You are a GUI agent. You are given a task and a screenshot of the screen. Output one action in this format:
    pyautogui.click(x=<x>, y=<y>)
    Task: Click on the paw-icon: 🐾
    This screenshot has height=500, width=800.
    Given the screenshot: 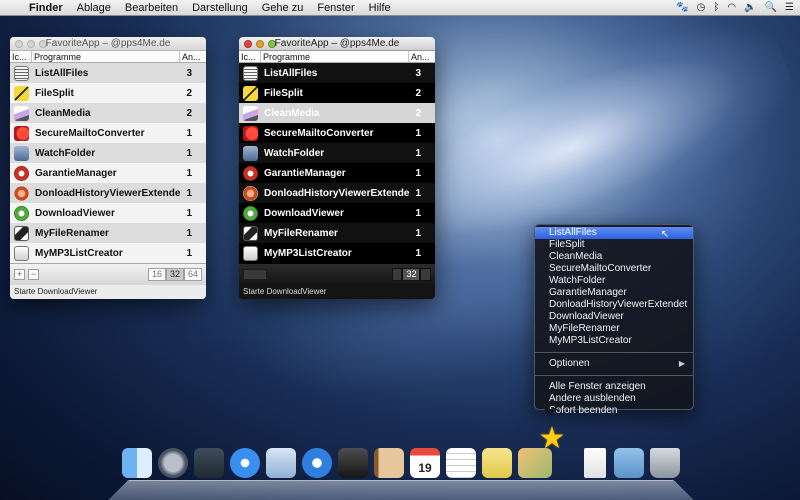 What is the action you would take?
    pyautogui.click(x=682, y=7)
    